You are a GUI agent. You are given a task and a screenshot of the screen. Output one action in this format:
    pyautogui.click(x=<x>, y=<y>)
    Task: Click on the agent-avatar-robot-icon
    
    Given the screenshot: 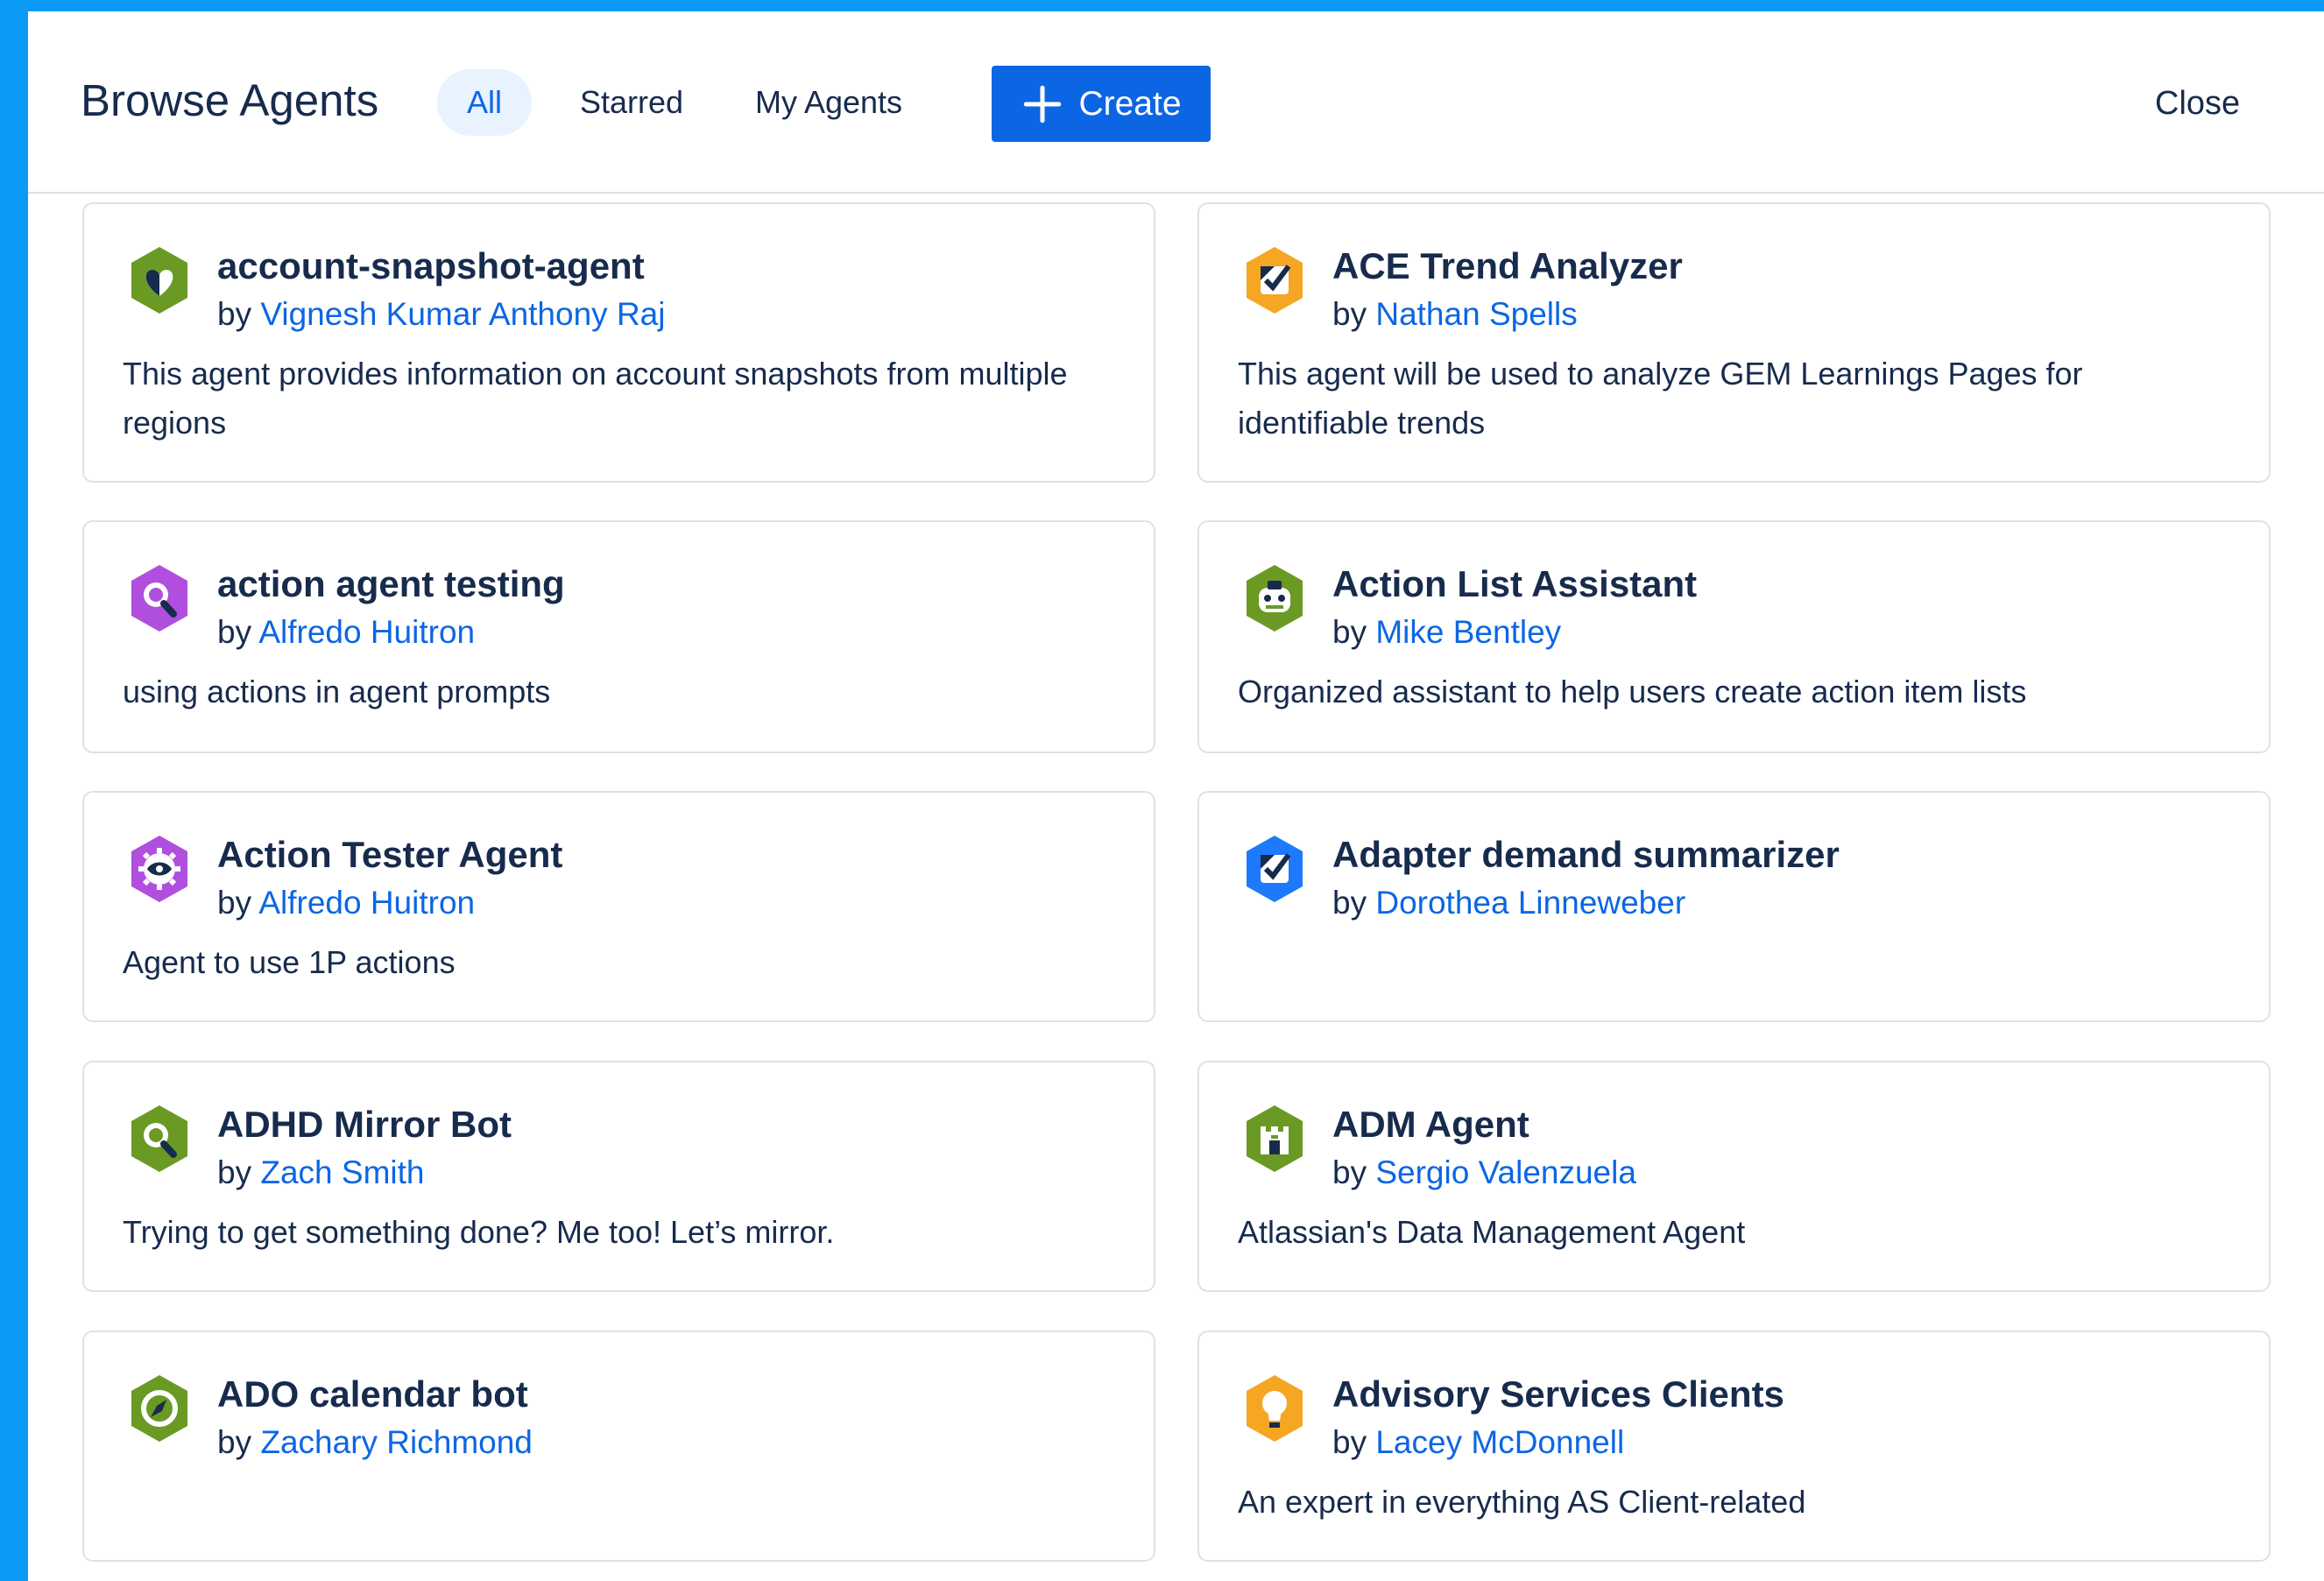 What is the action you would take?
    pyautogui.click(x=1275, y=598)
    